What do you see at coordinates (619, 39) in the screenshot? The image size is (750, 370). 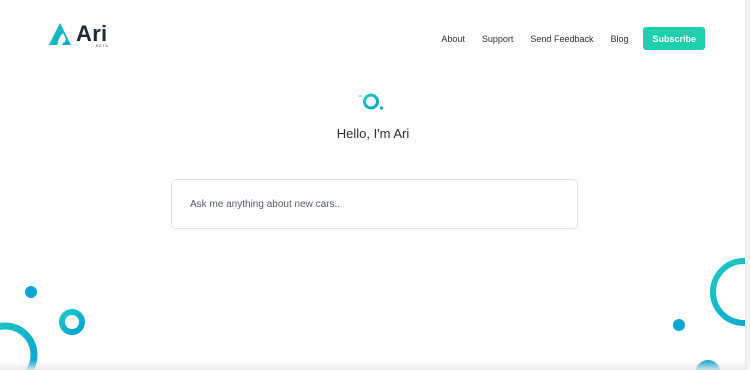 I see `nav-blog-link: Blog` at bounding box center [619, 39].